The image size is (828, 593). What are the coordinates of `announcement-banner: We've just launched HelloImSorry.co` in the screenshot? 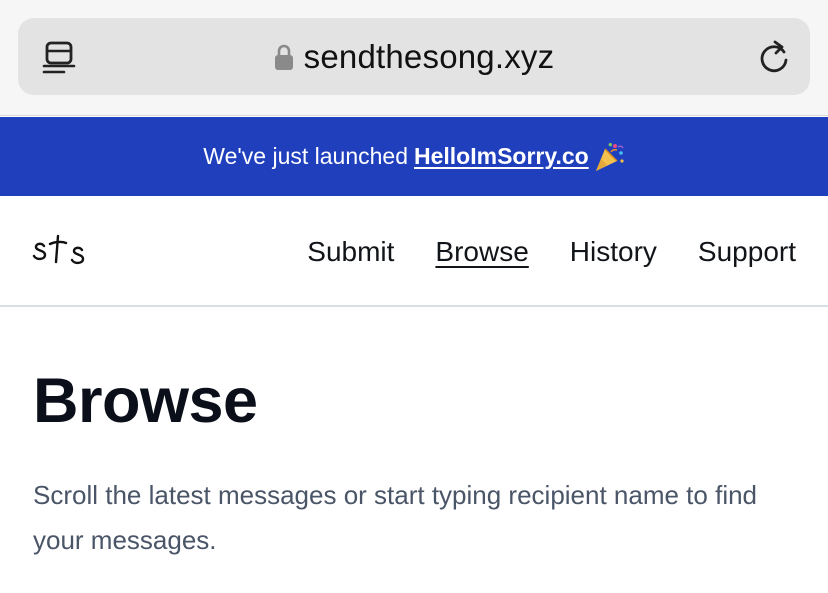 It's located at (414, 156).